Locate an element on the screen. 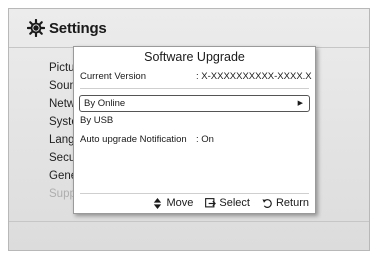 Image resolution: width=378 pixels, height=259 pixels. button-guide: Move Select Return is located at coordinates (230, 203).